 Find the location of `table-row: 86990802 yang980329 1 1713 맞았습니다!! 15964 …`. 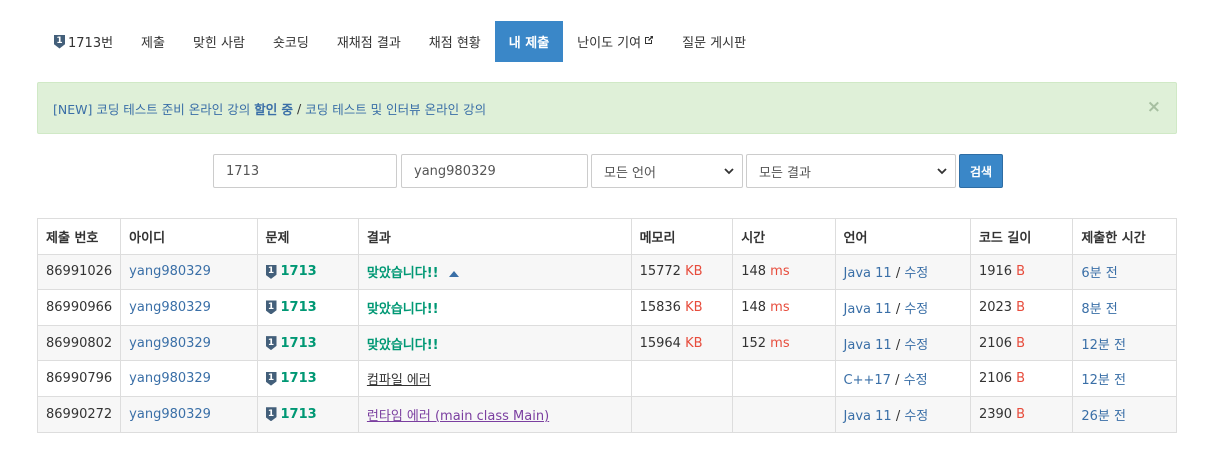

table-row: 86990802 yang980329 1 1713 맞았습니다!! 15964 … is located at coordinates (606, 343).